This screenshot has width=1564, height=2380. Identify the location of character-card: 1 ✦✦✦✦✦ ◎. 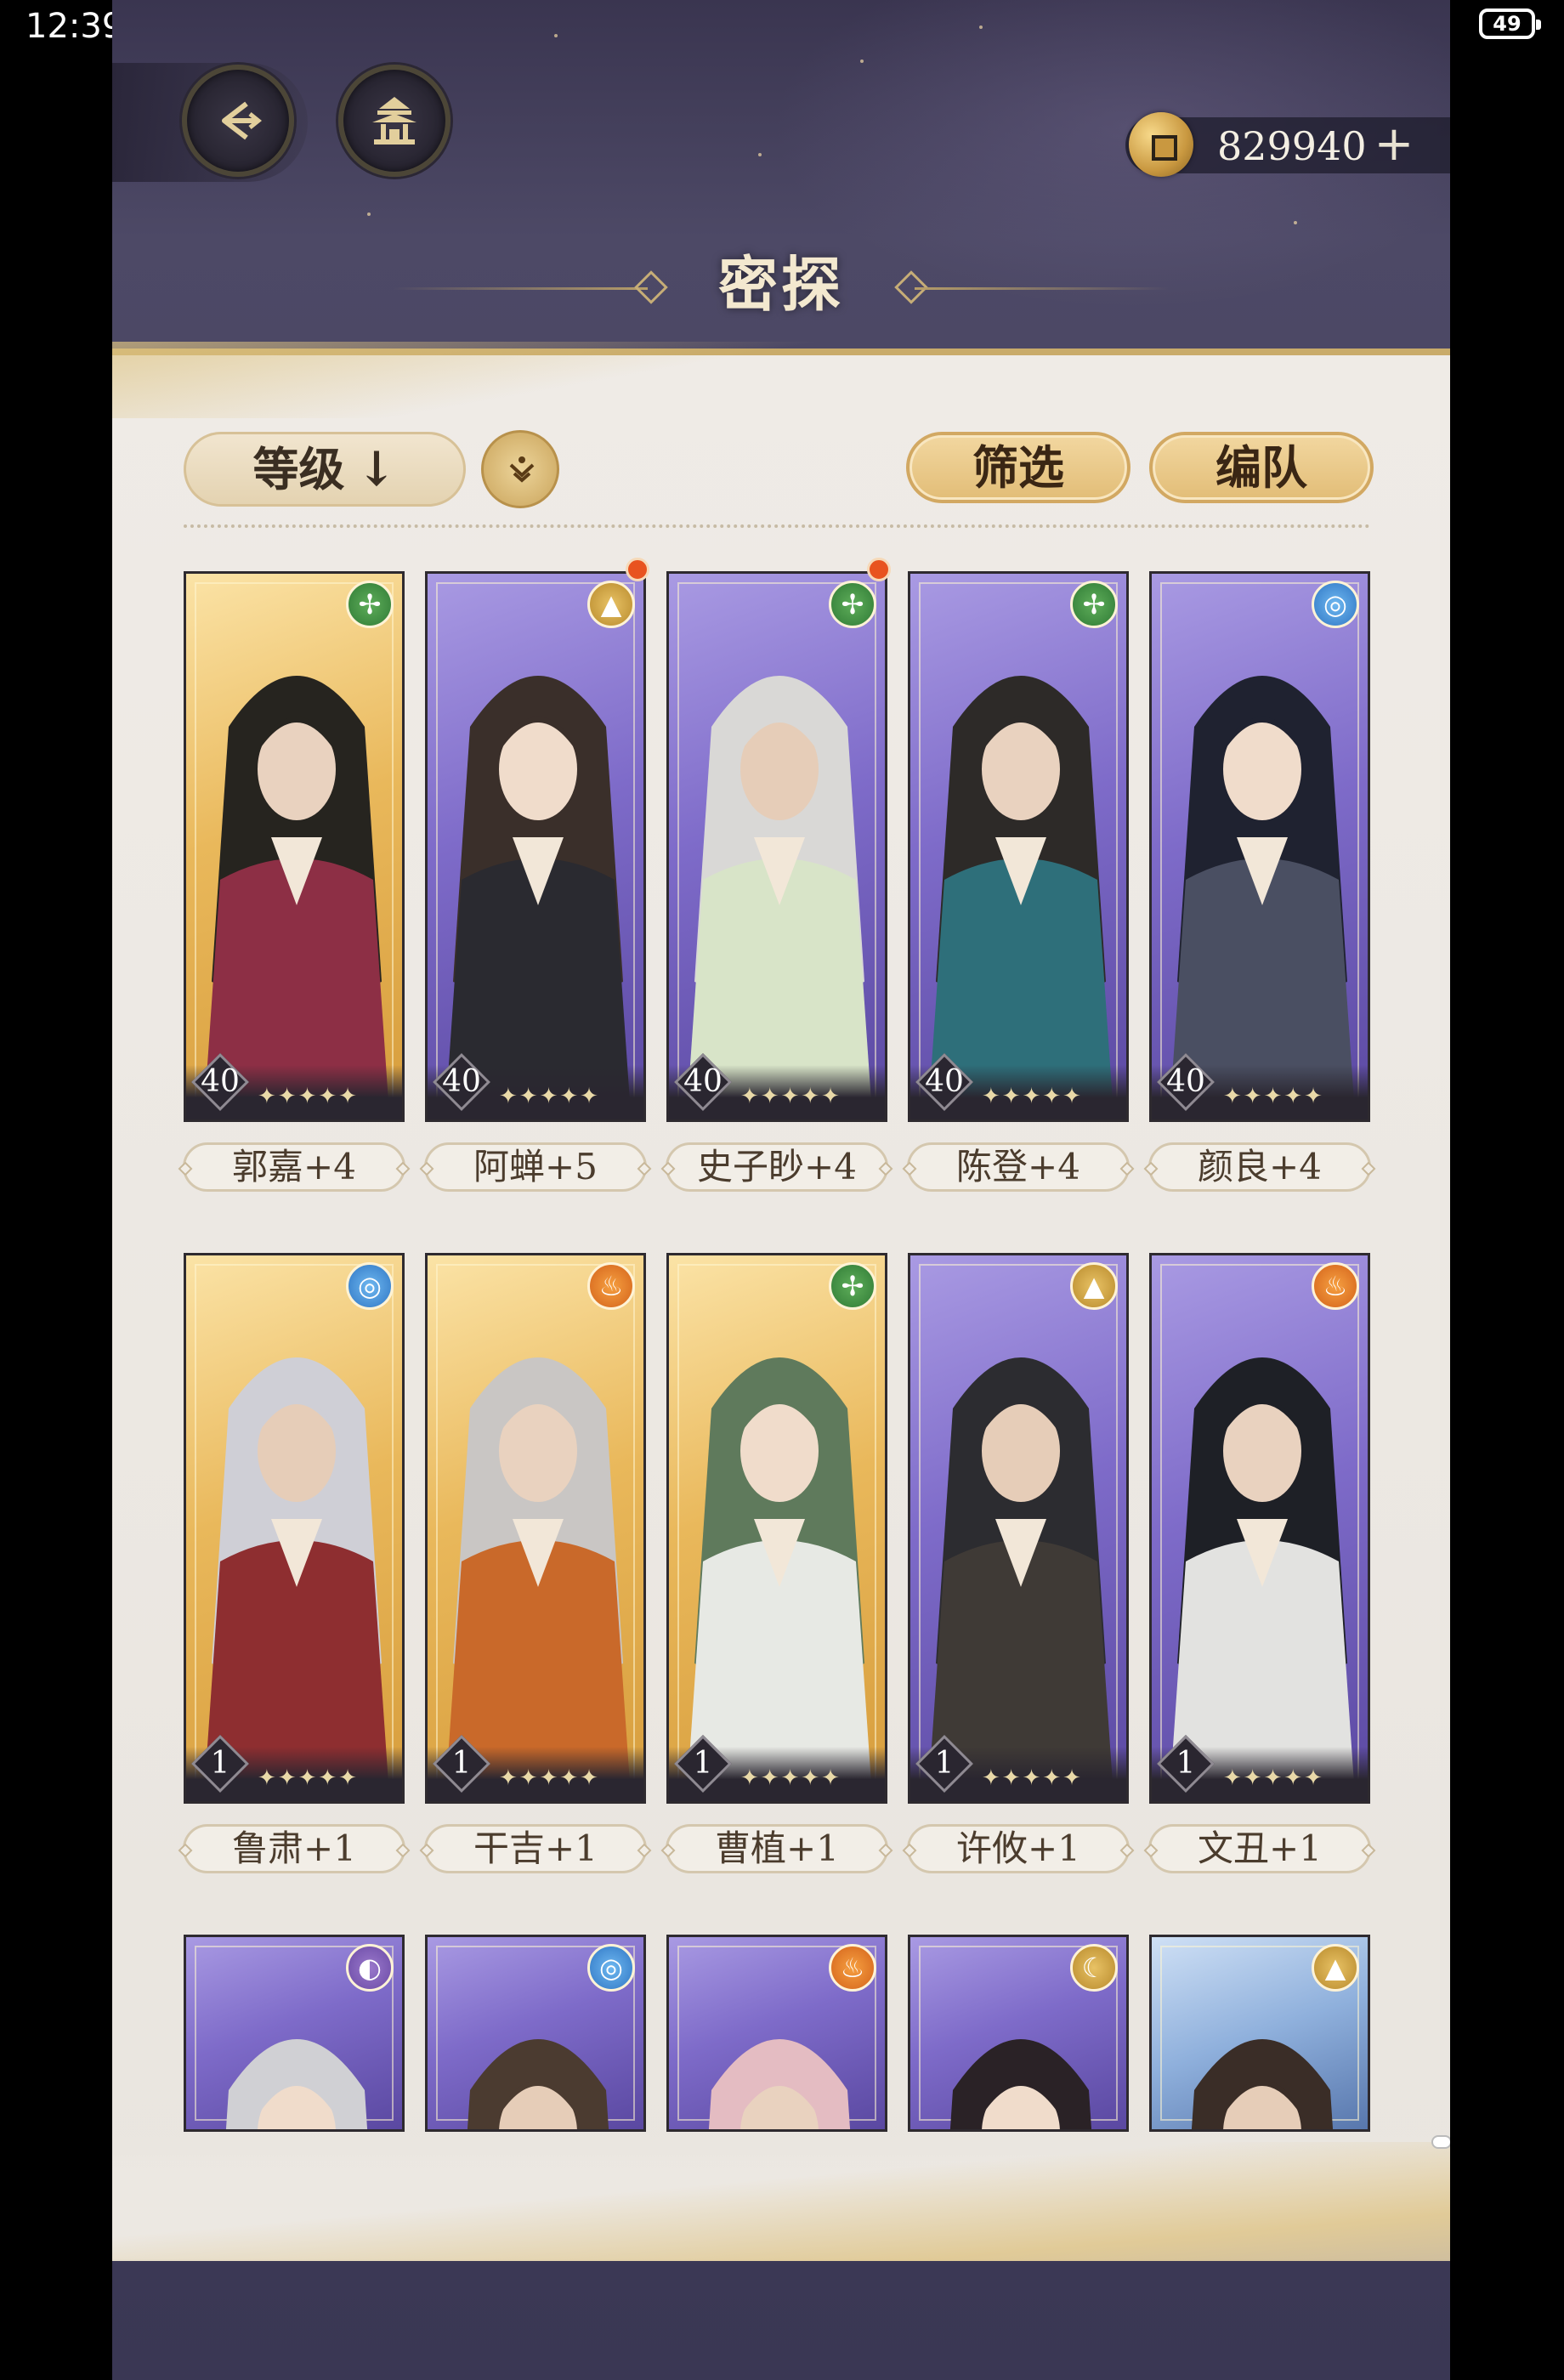
(294, 1528).